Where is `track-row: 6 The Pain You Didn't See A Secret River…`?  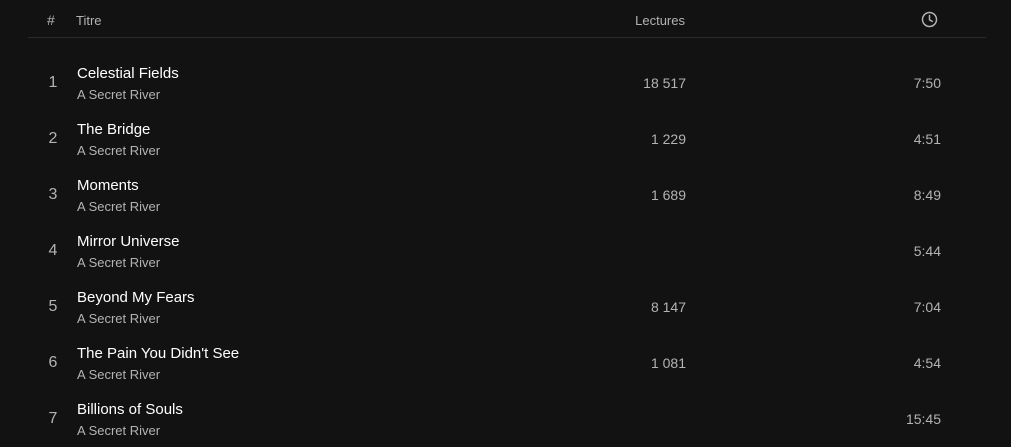 track-row: 6 The Pain You Didn't See A Secret River… is located at coordinates (507, 363).